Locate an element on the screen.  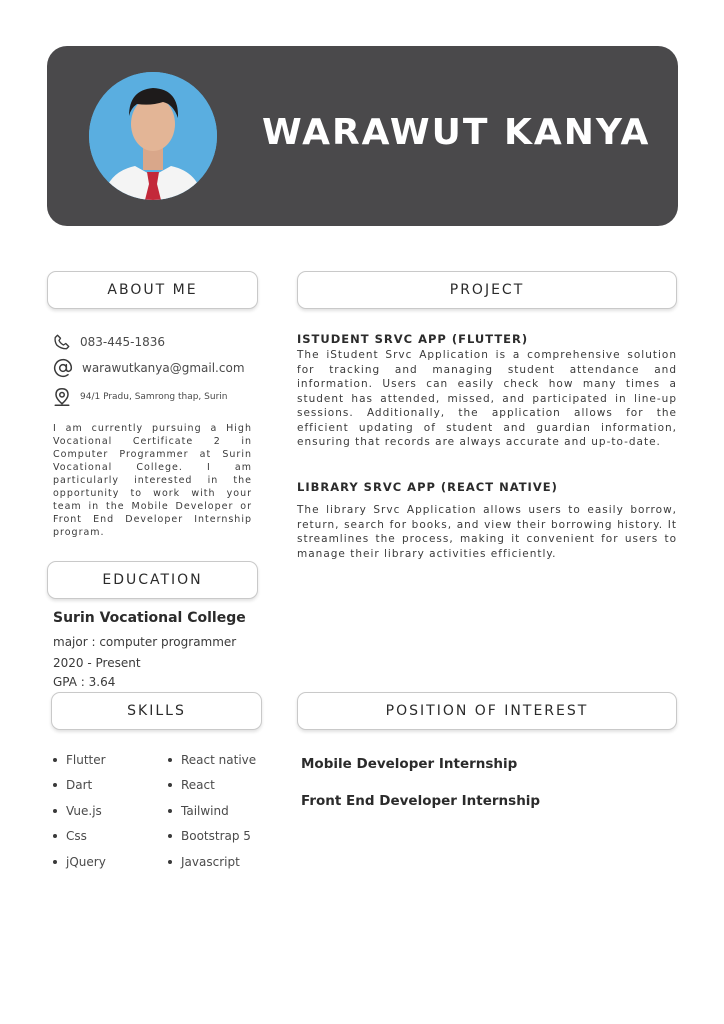
about-me-heading: ABOUT ME is located at coordinates (152, 290).